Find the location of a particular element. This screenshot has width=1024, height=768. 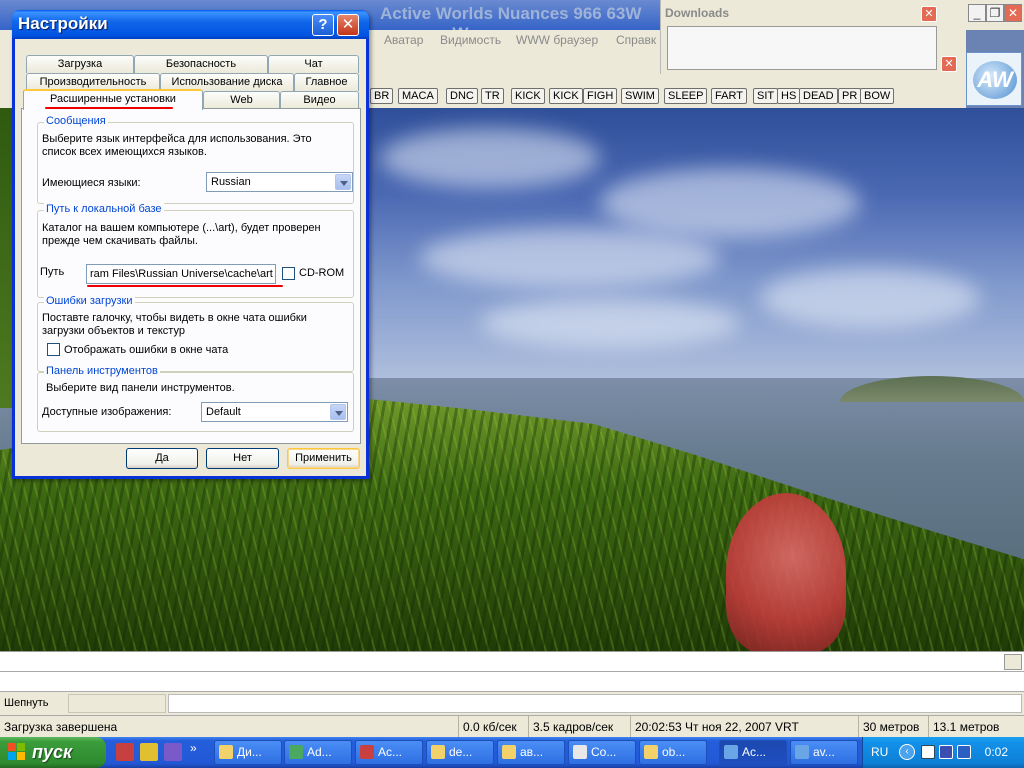

language-select-value: Russian is located at coordinates (231, 182).